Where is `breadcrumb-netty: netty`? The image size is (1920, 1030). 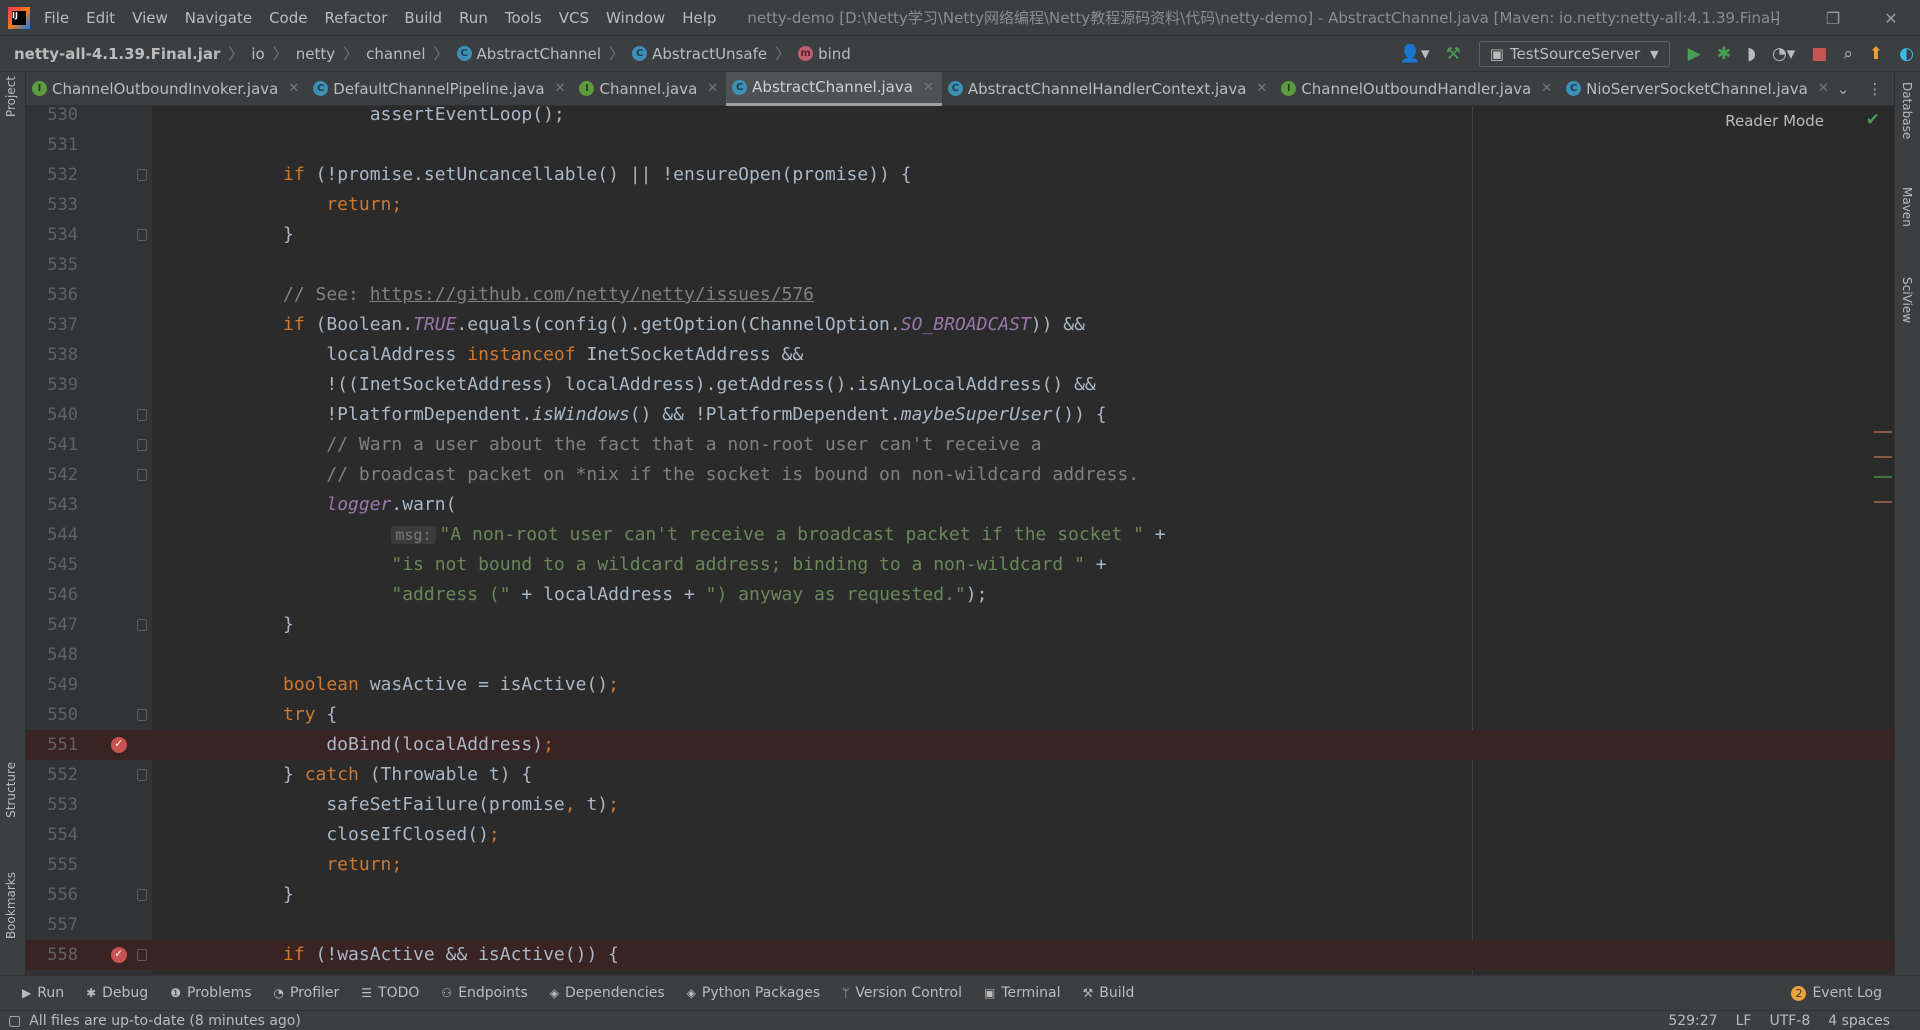
breadcrumb-netty: netty is located at coordinates (315, 54).